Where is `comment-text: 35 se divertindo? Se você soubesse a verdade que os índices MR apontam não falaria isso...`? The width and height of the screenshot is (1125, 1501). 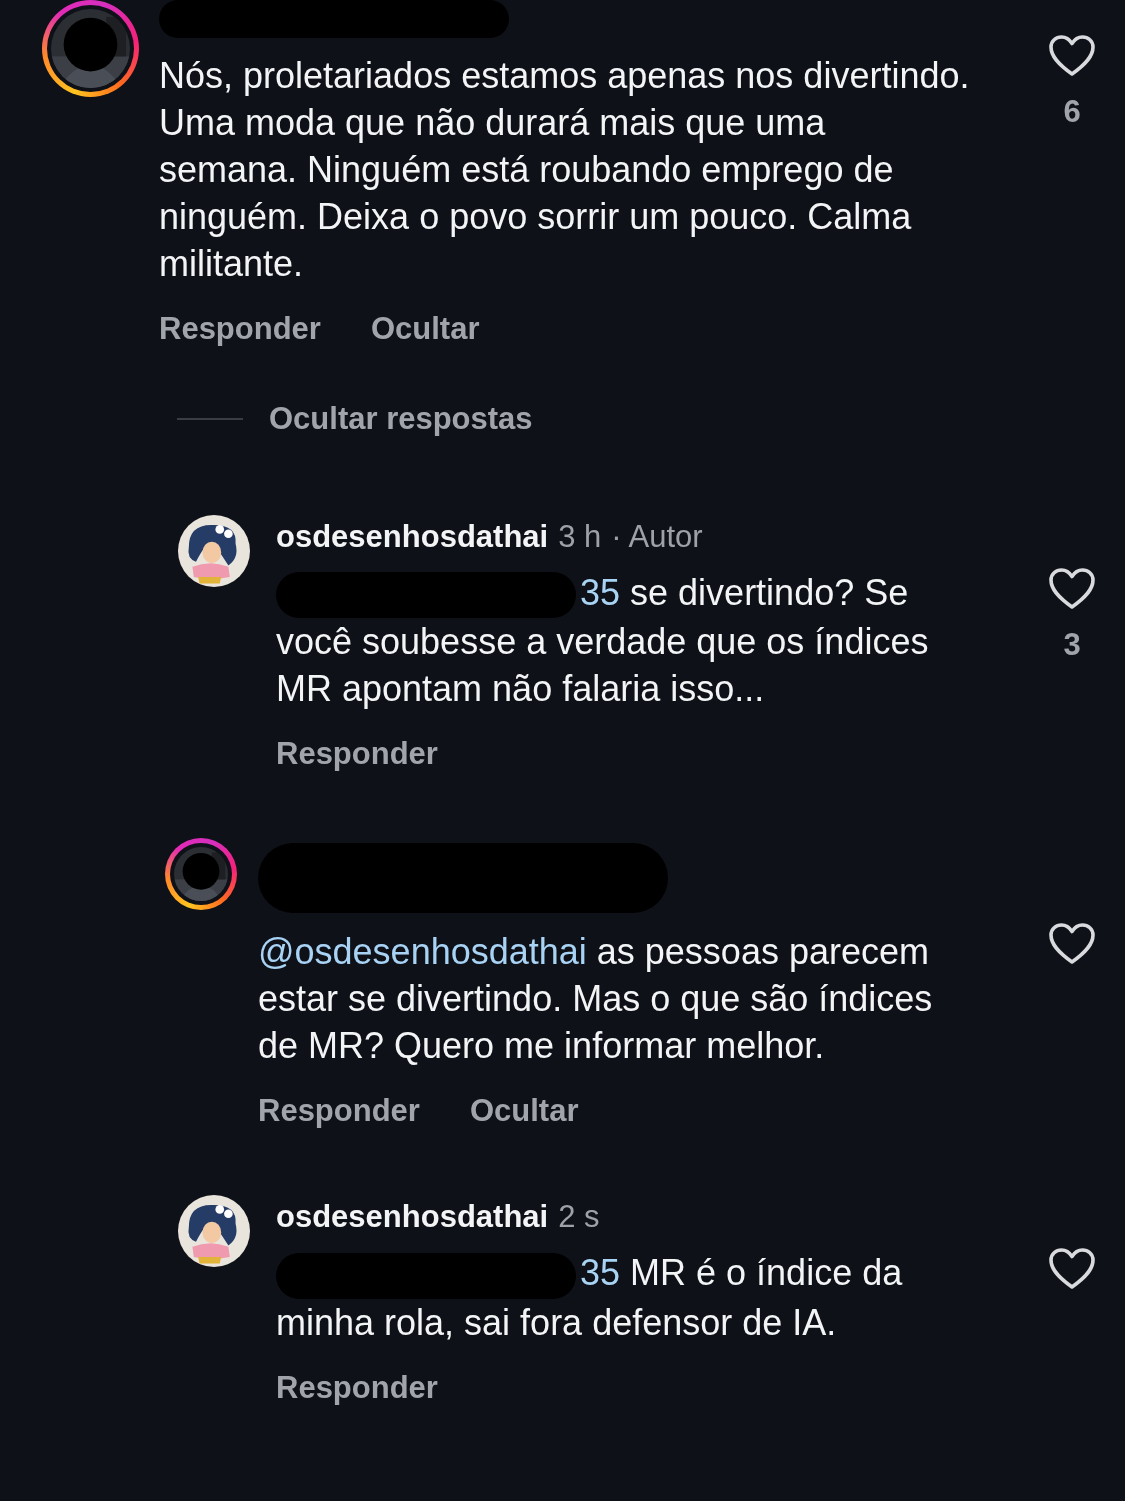 comment-text: 35 se divertindo? Se você soubesse a verdade que os índices MR apontam não falaria isso... is located at coordinates (603, 641).